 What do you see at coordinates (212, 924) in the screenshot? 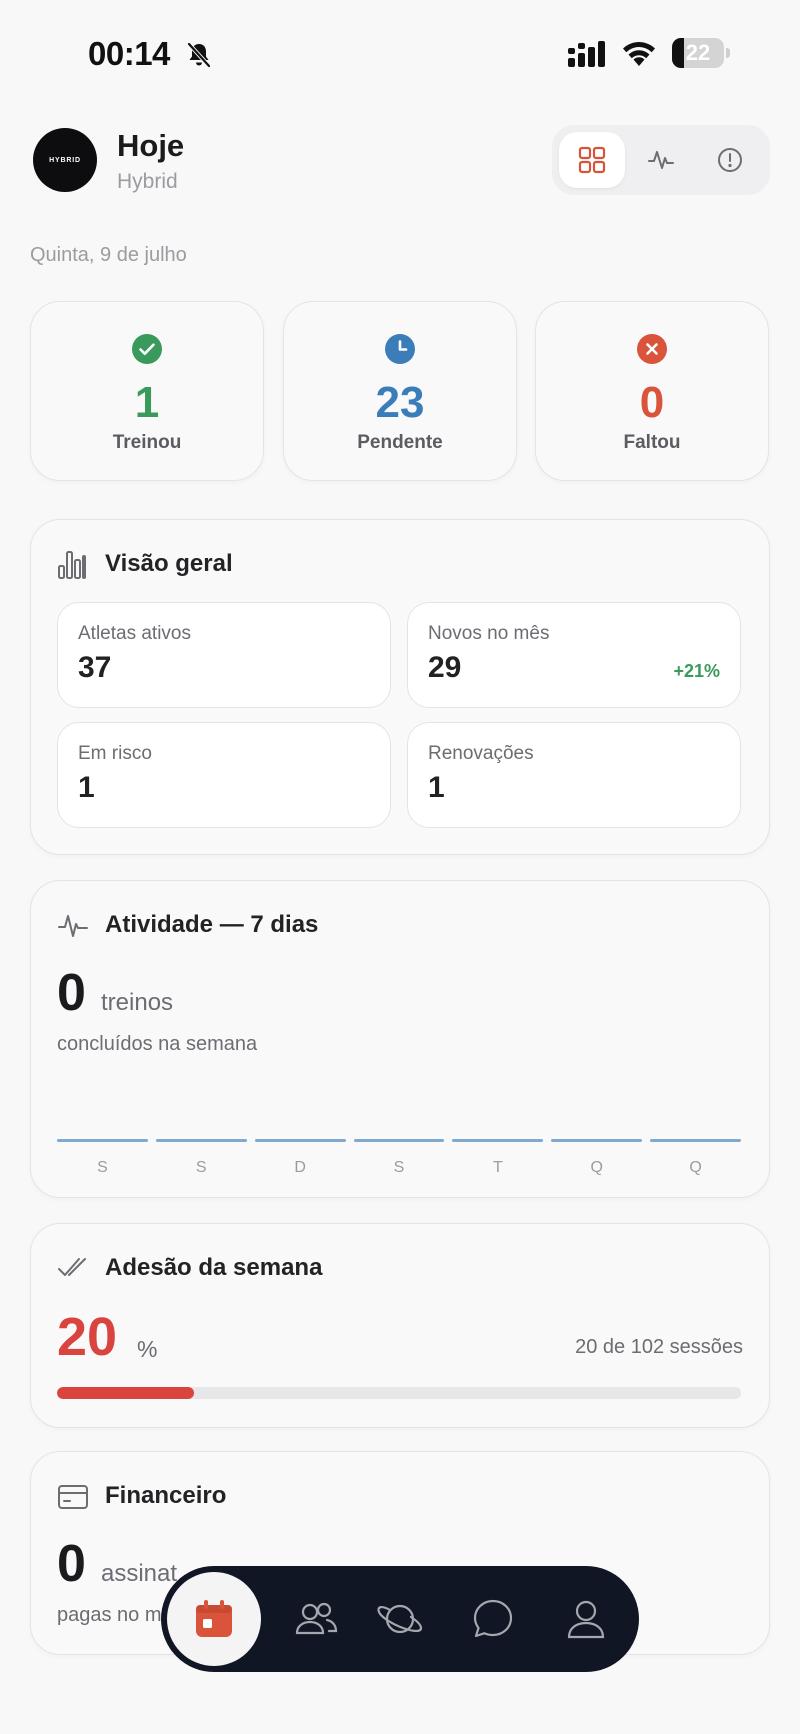
I see `section-title: Atividade — 7 dias` at bounding box center [212, 924].